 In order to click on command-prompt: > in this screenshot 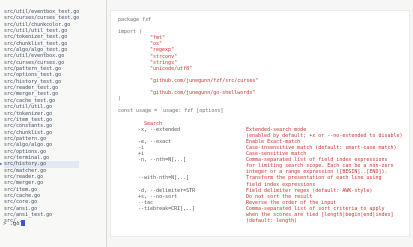, I will do `click(5, 224)`.